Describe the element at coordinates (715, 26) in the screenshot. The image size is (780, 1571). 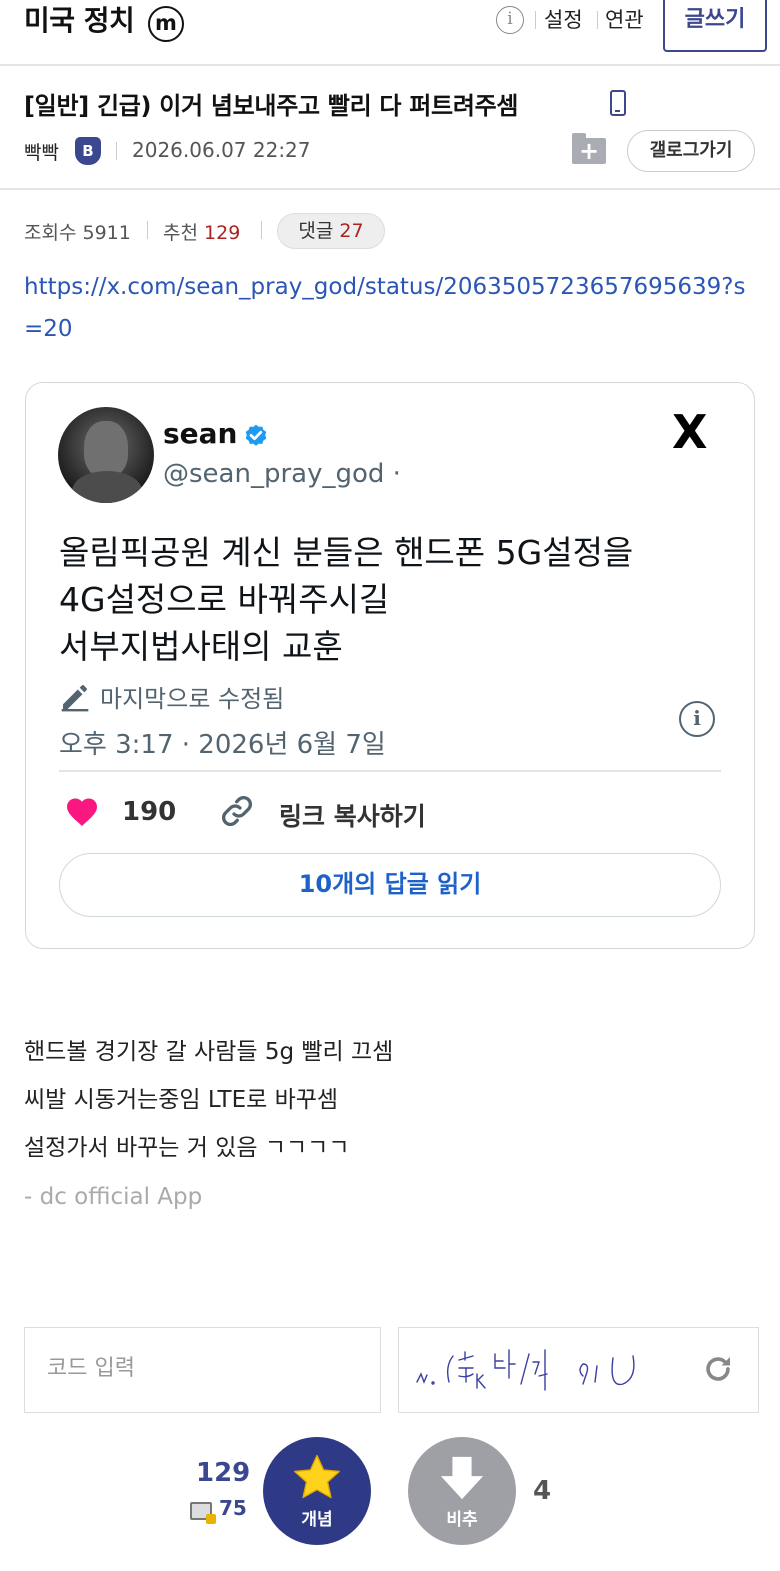
I see `write-post-button: 글쓰기` at that location.